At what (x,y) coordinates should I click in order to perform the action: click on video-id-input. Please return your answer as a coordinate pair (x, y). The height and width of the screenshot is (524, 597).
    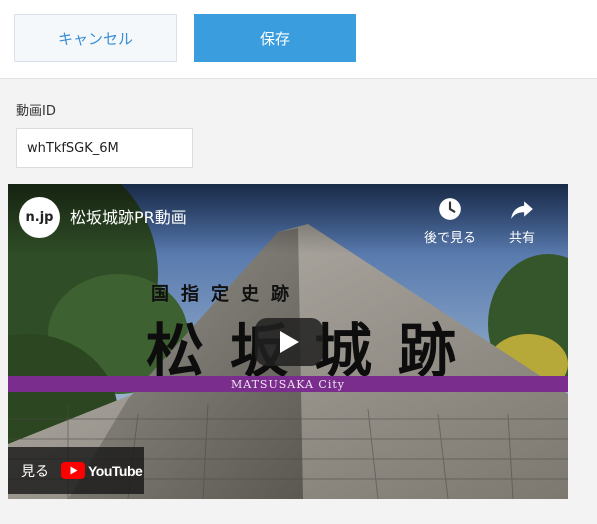
    Looking at the image, I should click on (104, 148).